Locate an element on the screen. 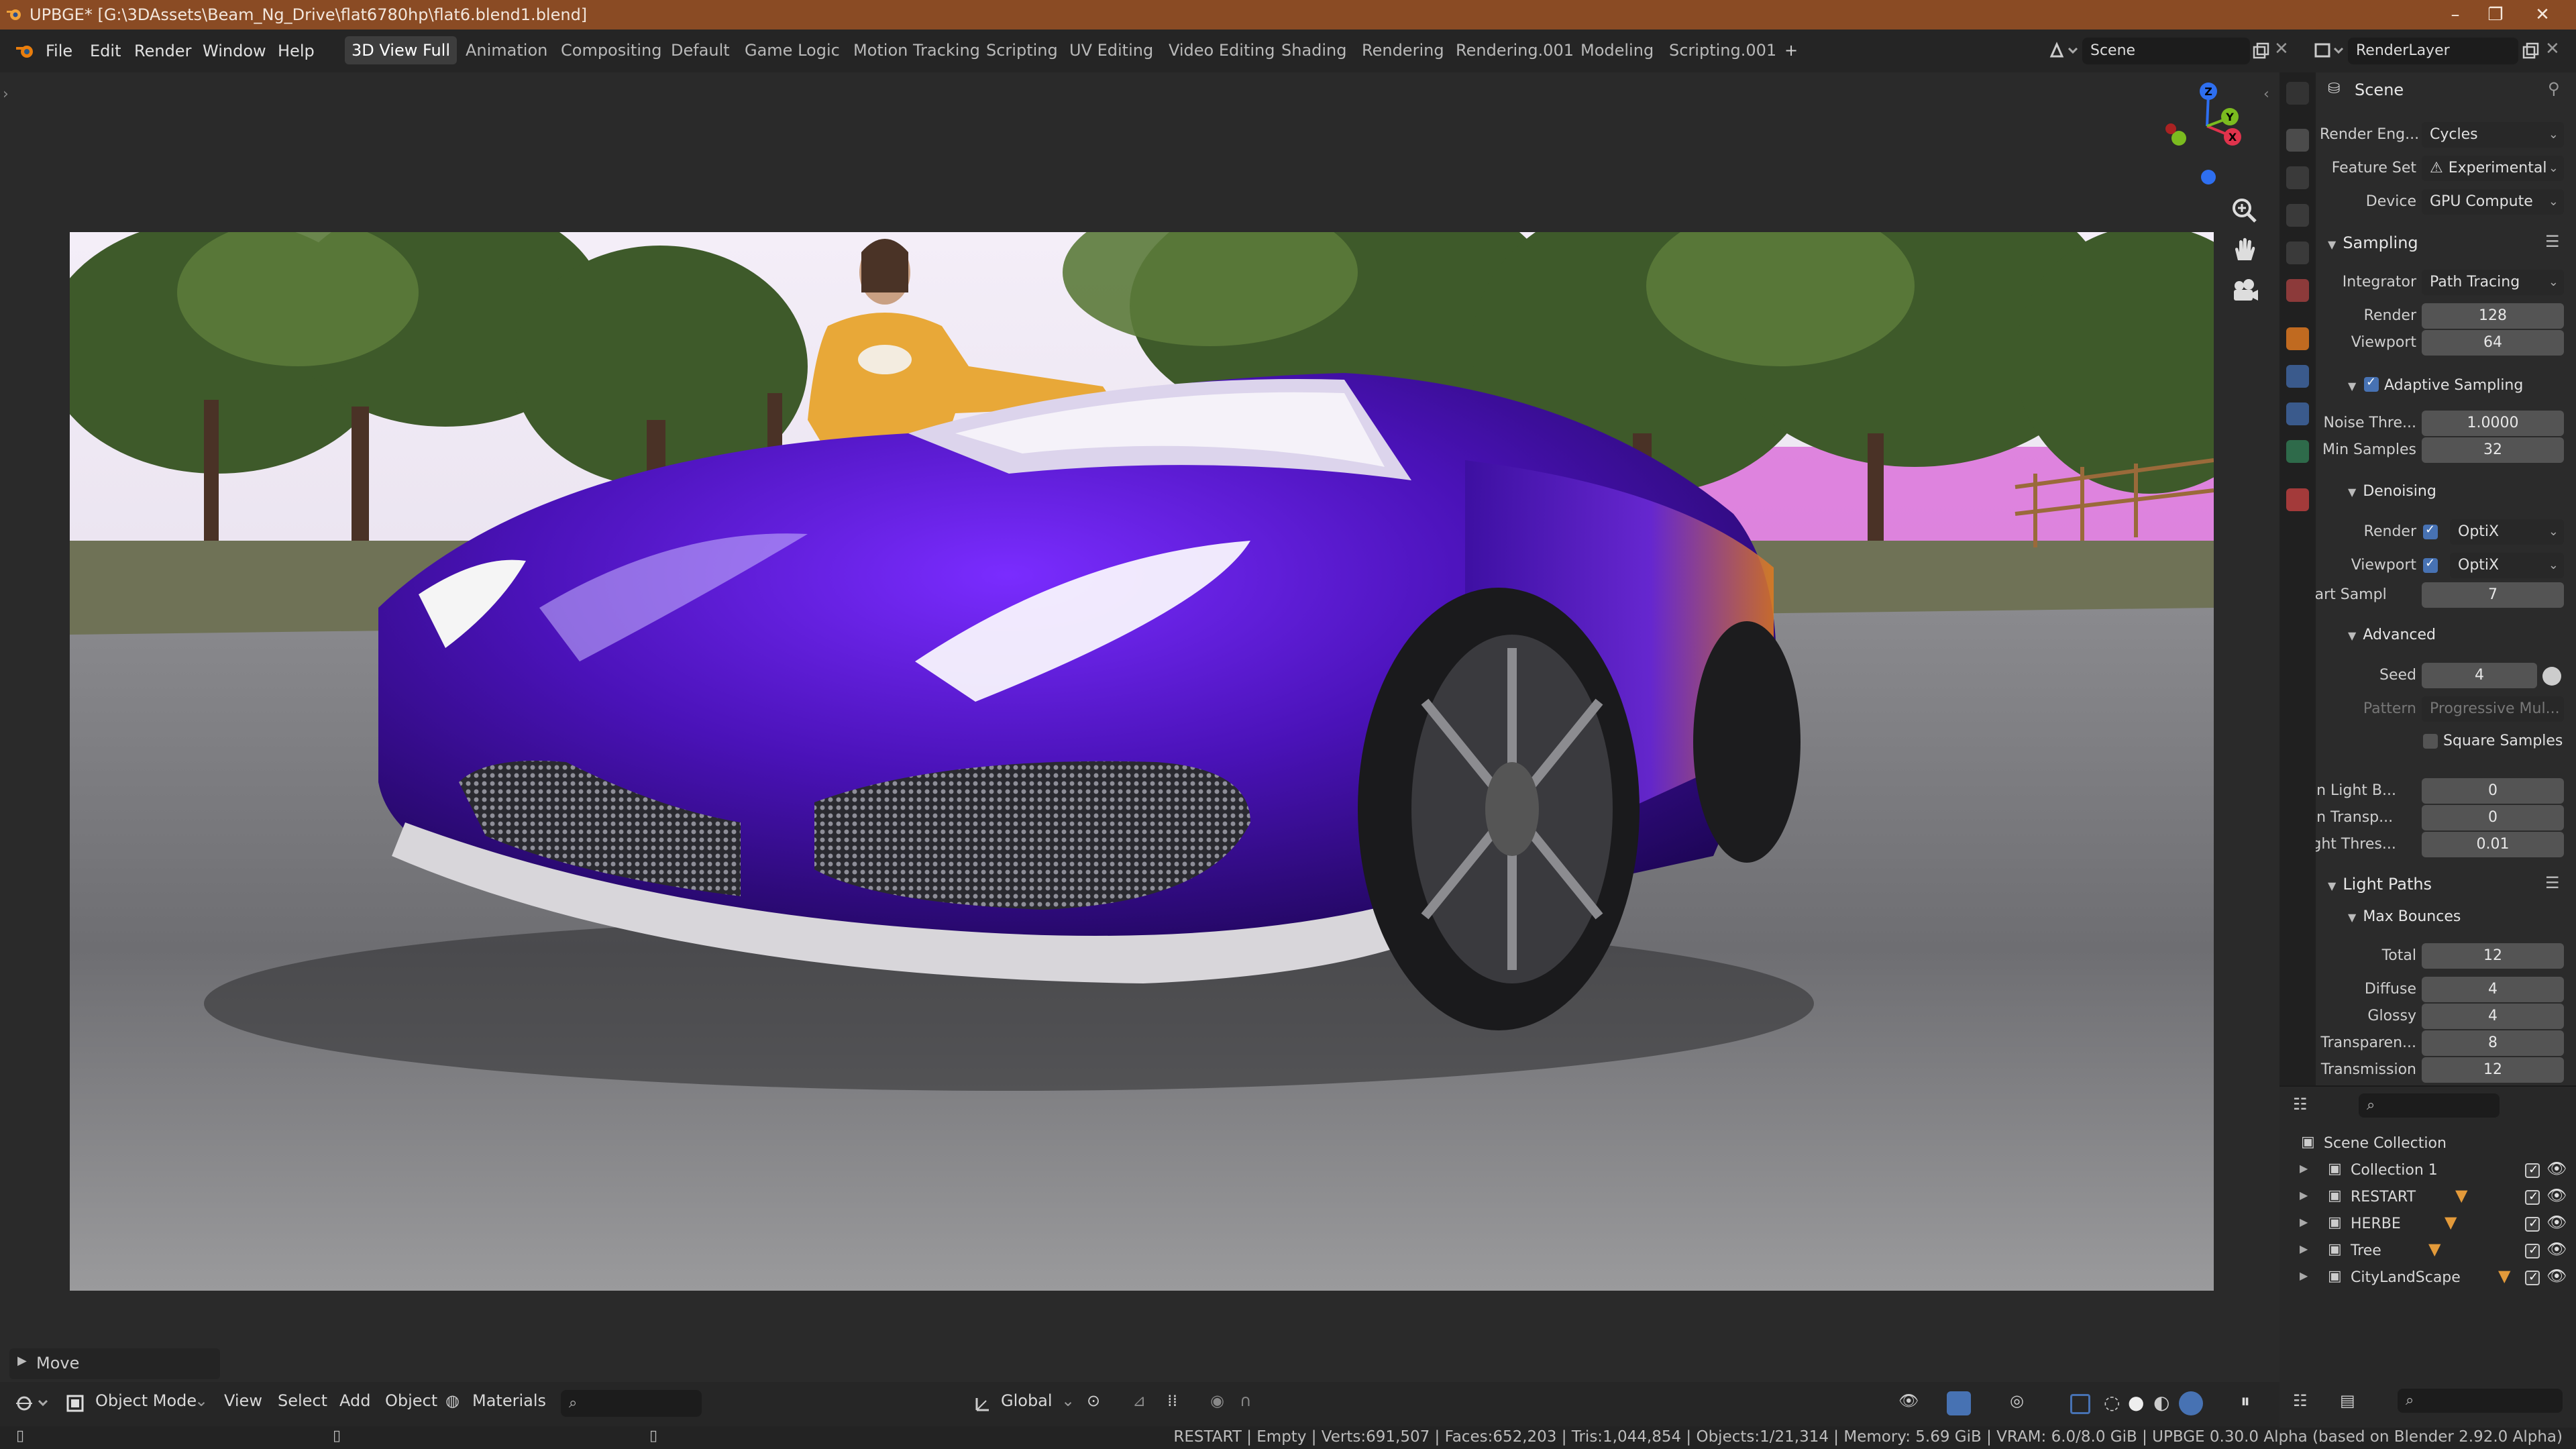 The height and width of the screenshot is (1449, 2576). menu-add: Add is located at coordinates (354, 1400).